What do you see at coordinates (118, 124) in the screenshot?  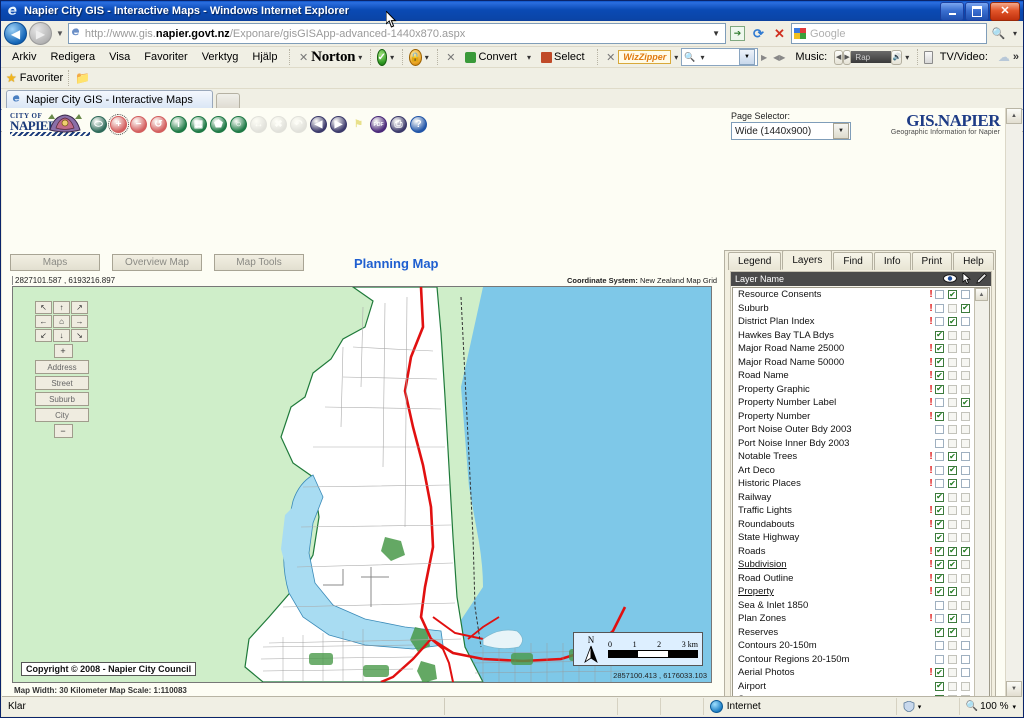 I see `zoom-in-icon: +` at bounding box center [118, 124].